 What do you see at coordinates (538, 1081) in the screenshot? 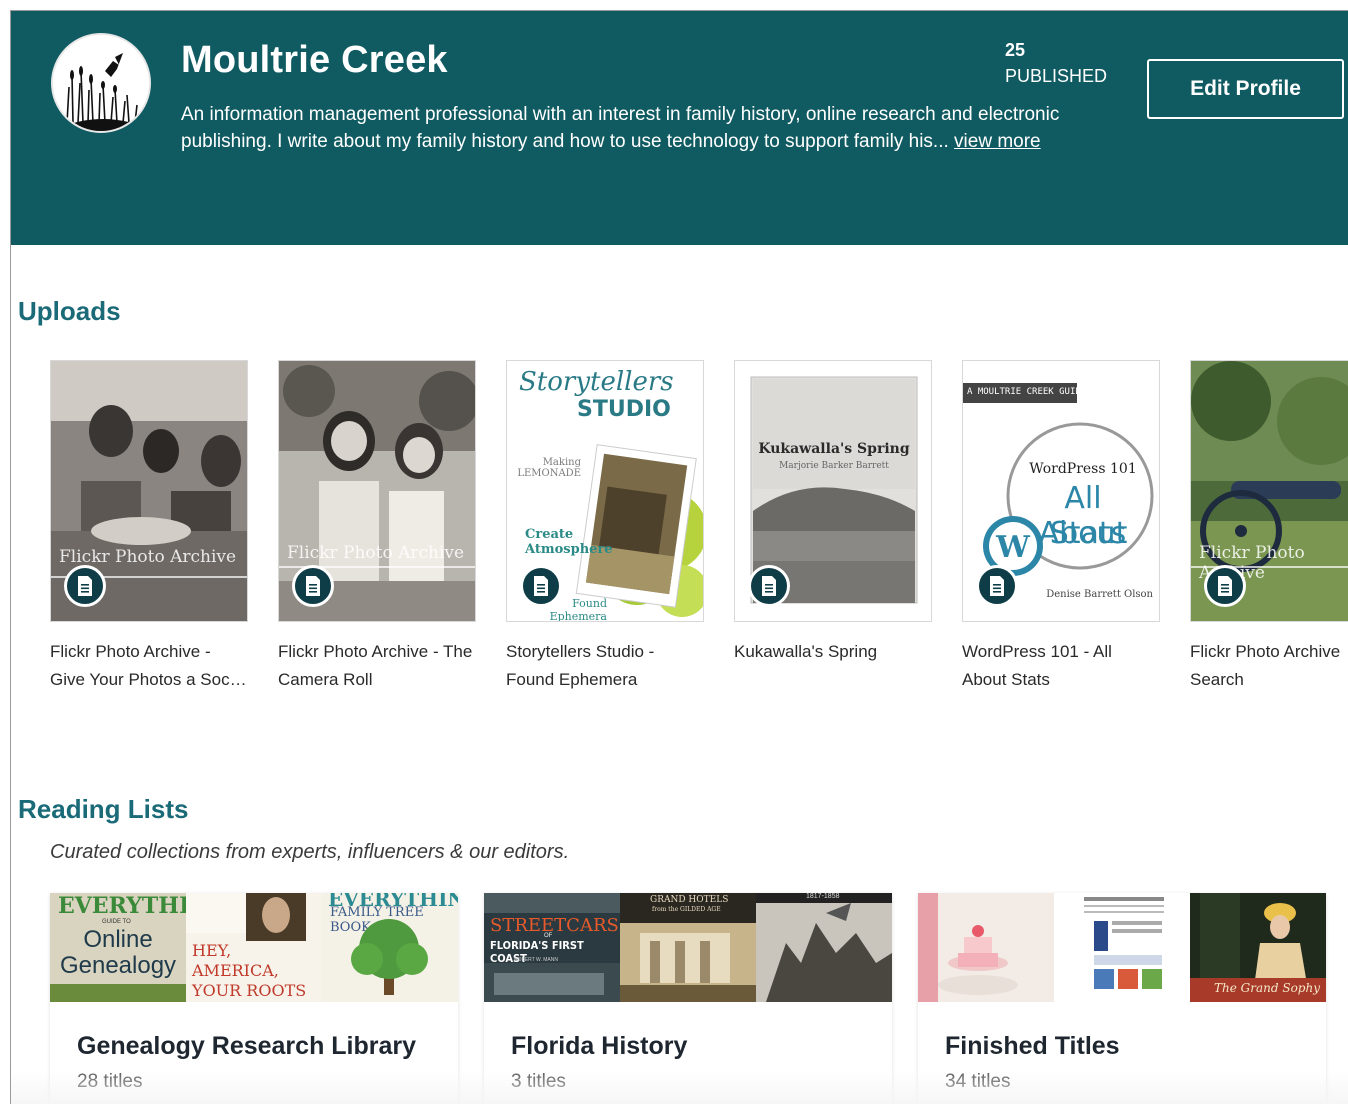
I see `reading-list-count: 3 titles` at bounding box center [538, 1081].